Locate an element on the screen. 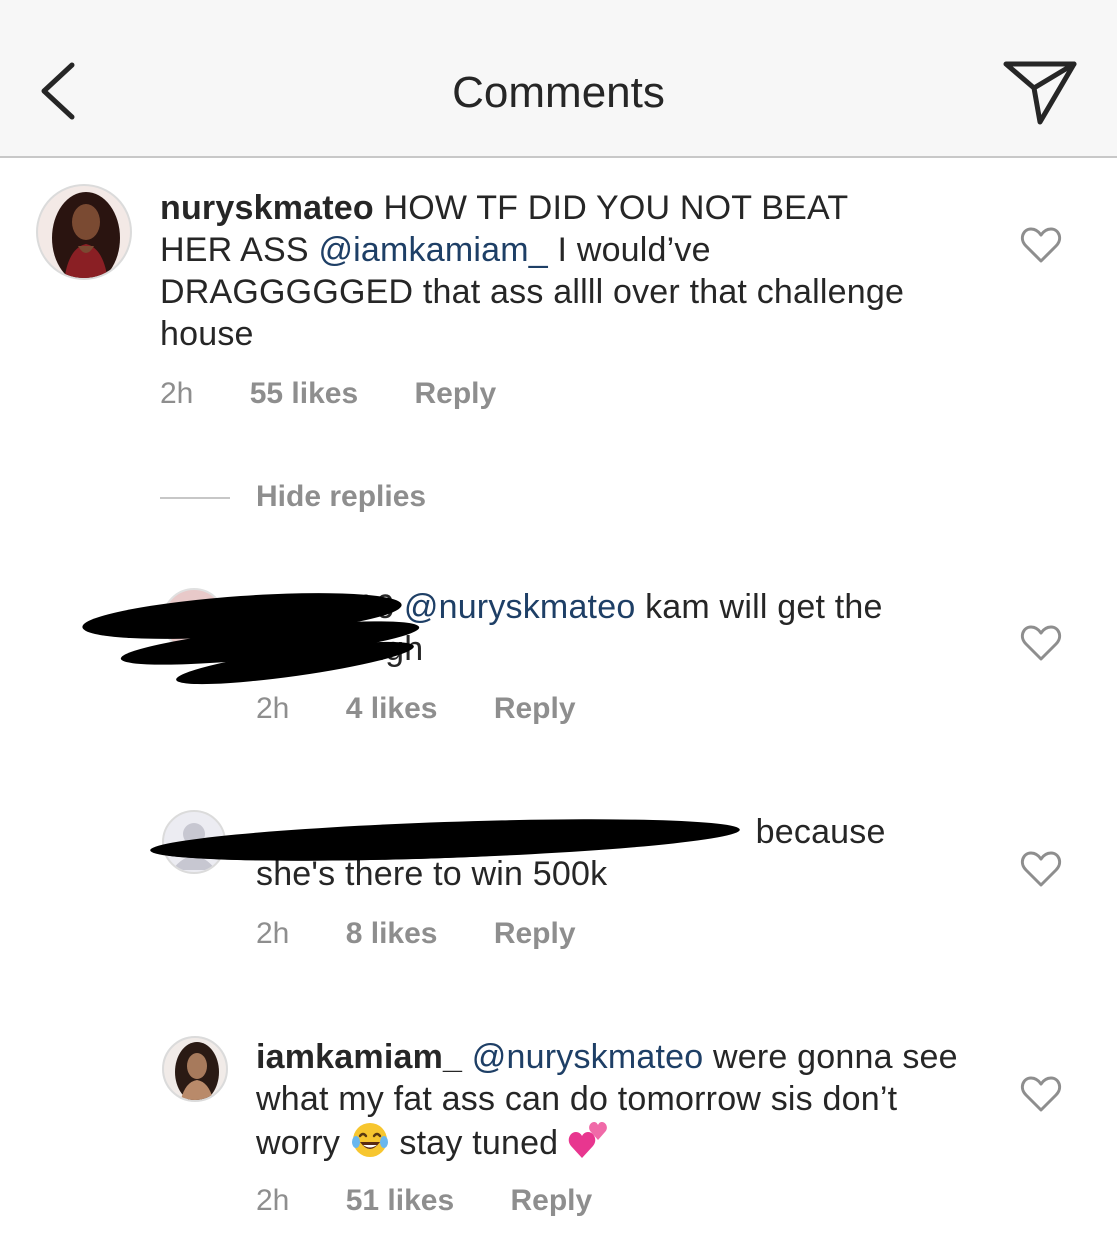  likes-count: 4 likes is located at coordinates (392, 709).